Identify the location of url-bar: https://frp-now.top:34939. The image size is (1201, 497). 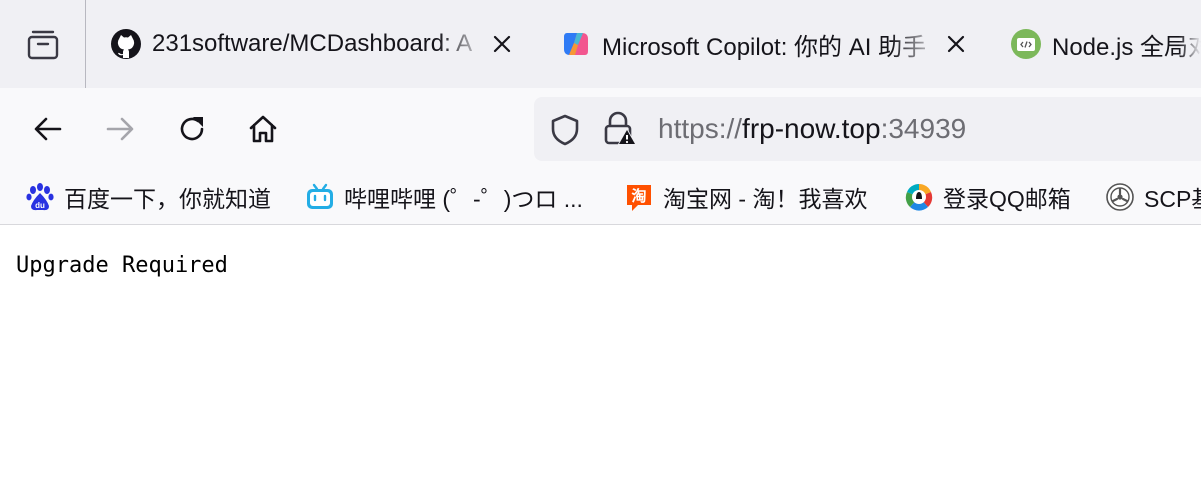
(867, 129).